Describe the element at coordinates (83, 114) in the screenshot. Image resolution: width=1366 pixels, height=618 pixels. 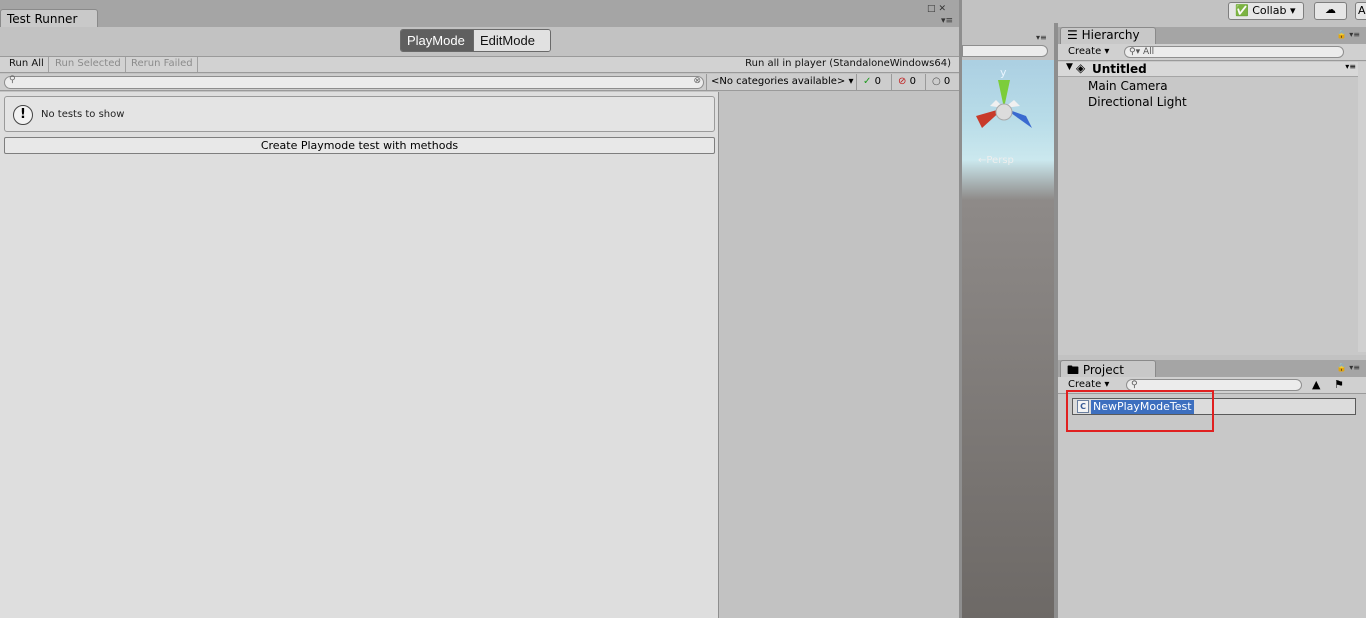
I see `no-tests-message: No tests to show` at that location.